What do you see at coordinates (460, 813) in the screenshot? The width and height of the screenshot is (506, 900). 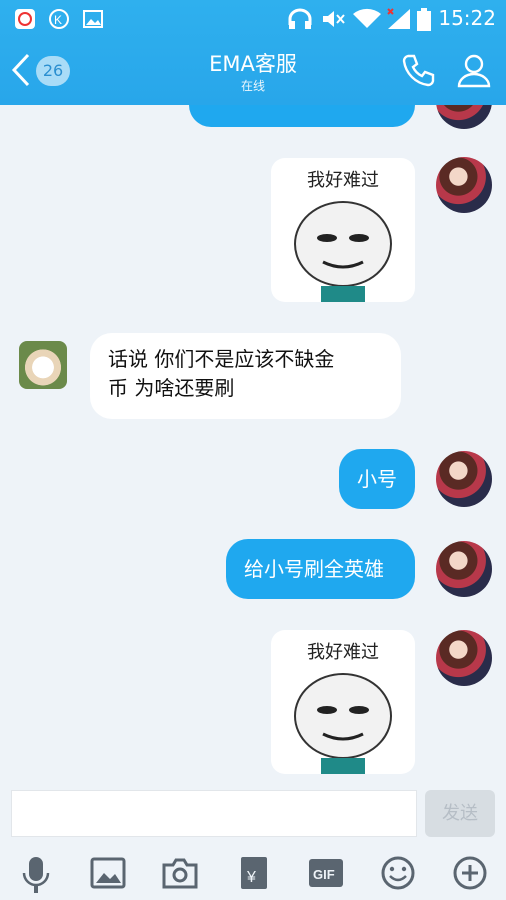 I see `send-button: 发送` at bounding box center [460, 813].